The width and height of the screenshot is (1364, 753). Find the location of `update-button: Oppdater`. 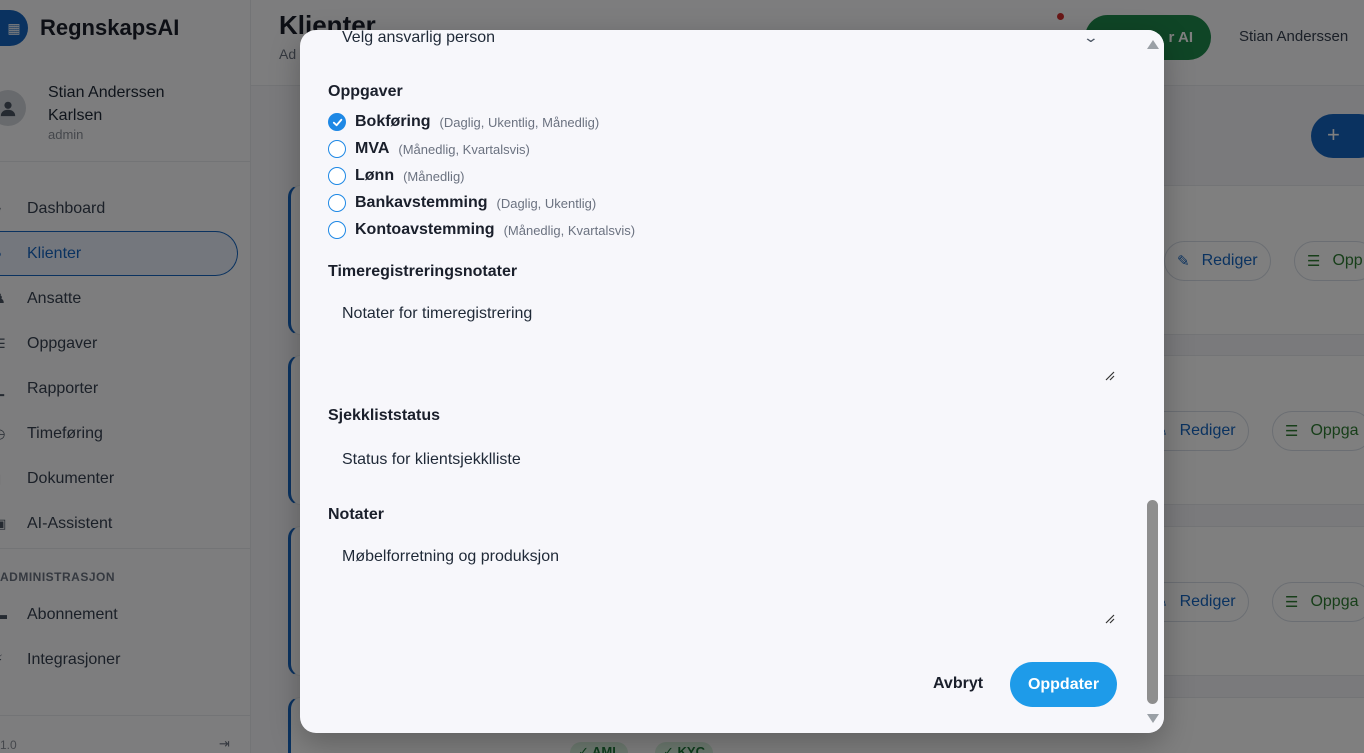

update-button: Oppdater is located at coordinates (1063, 684).